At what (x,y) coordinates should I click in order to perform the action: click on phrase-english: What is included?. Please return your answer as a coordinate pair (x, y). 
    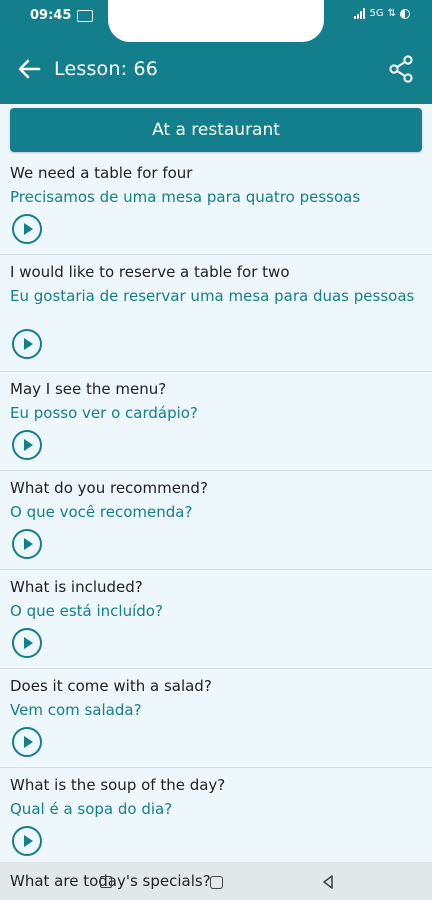
    Looking at the image, I should click on (76, 587).